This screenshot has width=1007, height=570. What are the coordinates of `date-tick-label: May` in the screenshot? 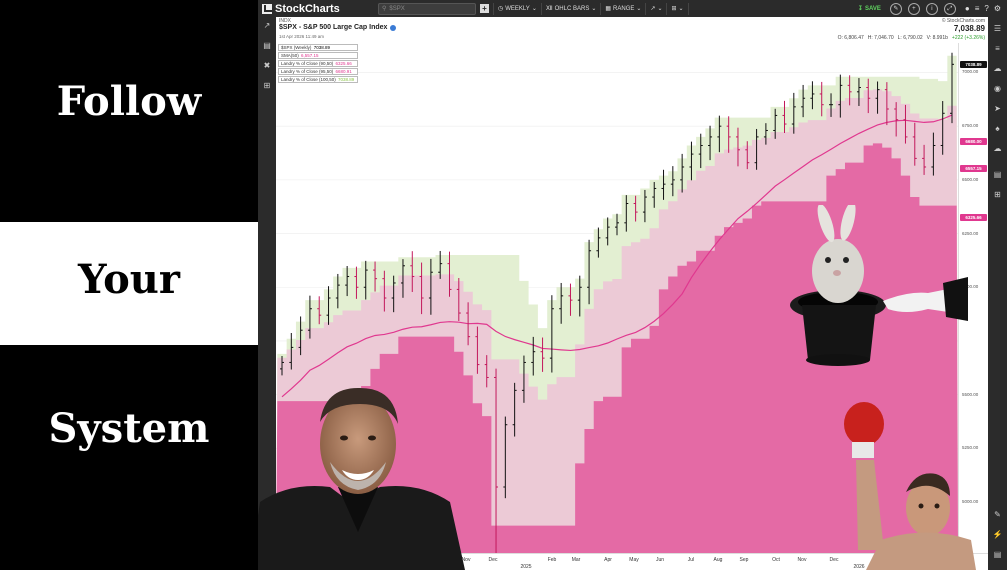 It's located at (634, 560).